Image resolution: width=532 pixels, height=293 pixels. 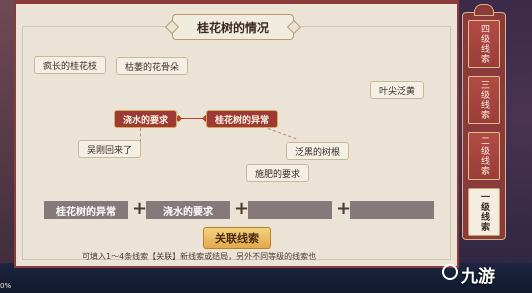 I want to click on clue-slot: 浇水的要求, so click(x=188, y=210).